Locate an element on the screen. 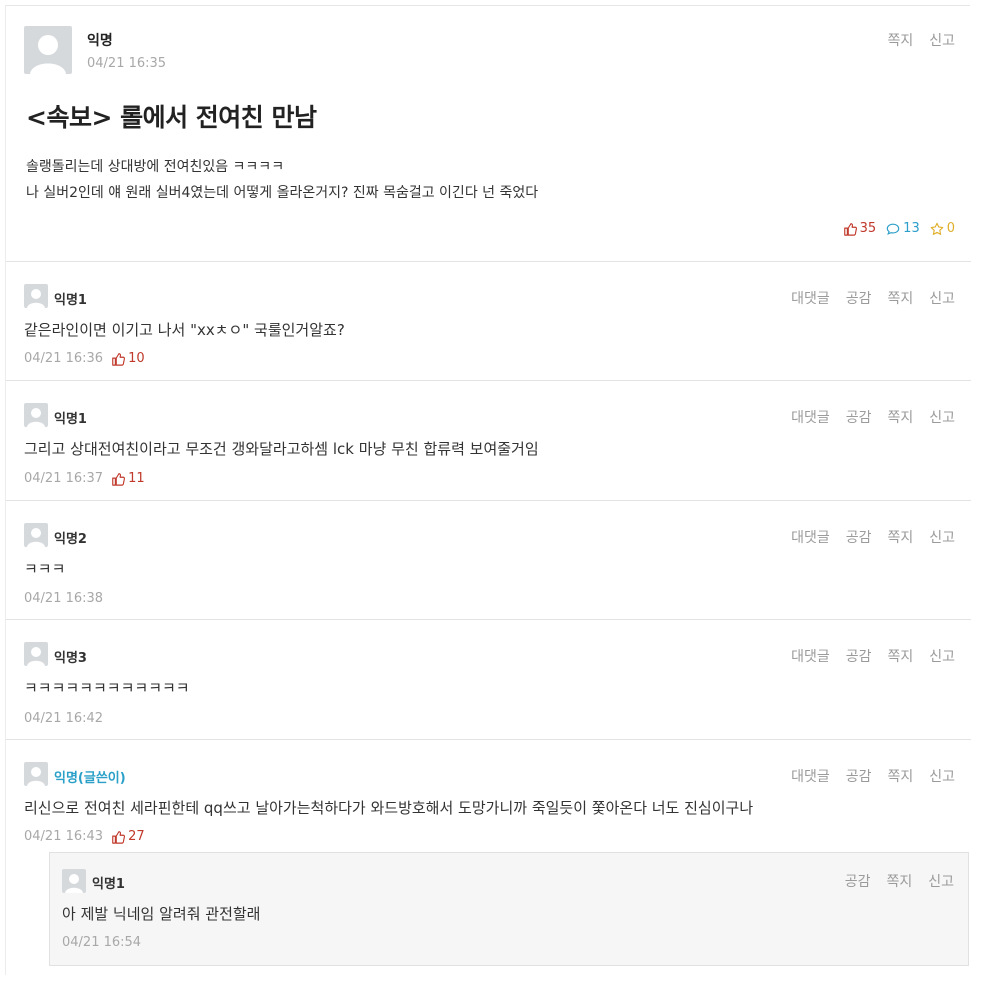  comment-likes: 10 is located at coordinates (128, 358).